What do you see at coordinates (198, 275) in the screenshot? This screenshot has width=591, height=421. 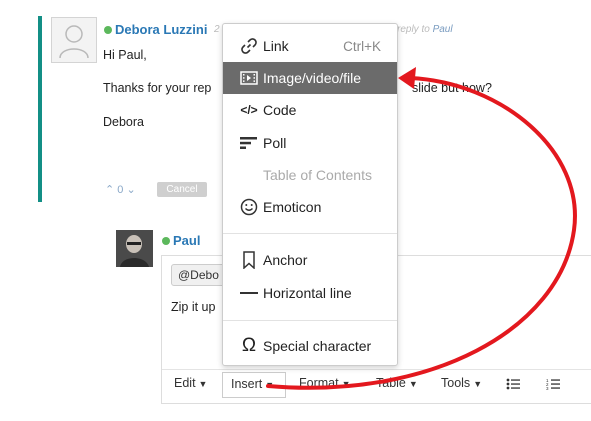 I see `mention-tag: @Debo` at bounding box center [198, 275].